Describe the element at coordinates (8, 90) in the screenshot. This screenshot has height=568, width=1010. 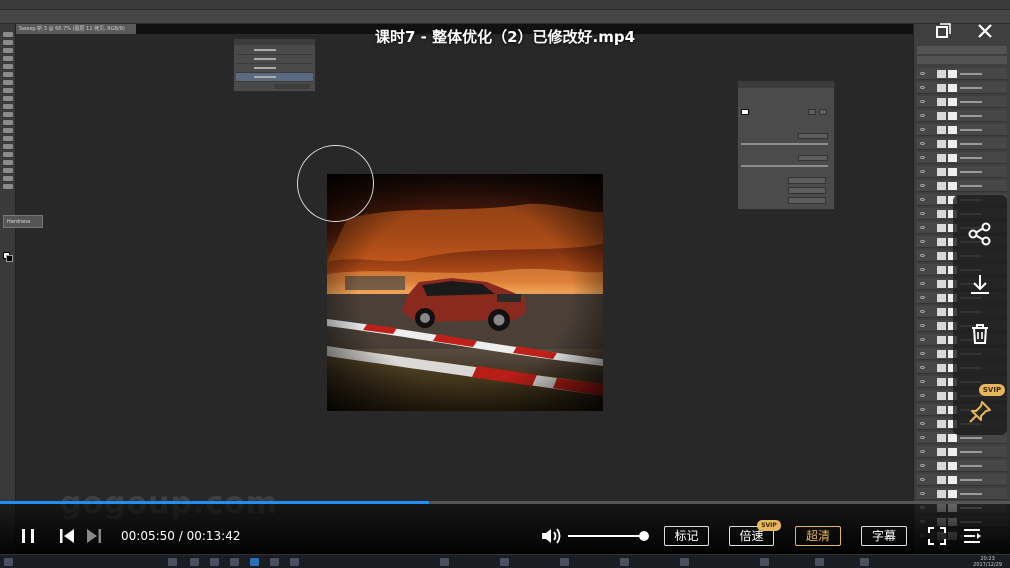
I see `tool-brush-icon` at that location.